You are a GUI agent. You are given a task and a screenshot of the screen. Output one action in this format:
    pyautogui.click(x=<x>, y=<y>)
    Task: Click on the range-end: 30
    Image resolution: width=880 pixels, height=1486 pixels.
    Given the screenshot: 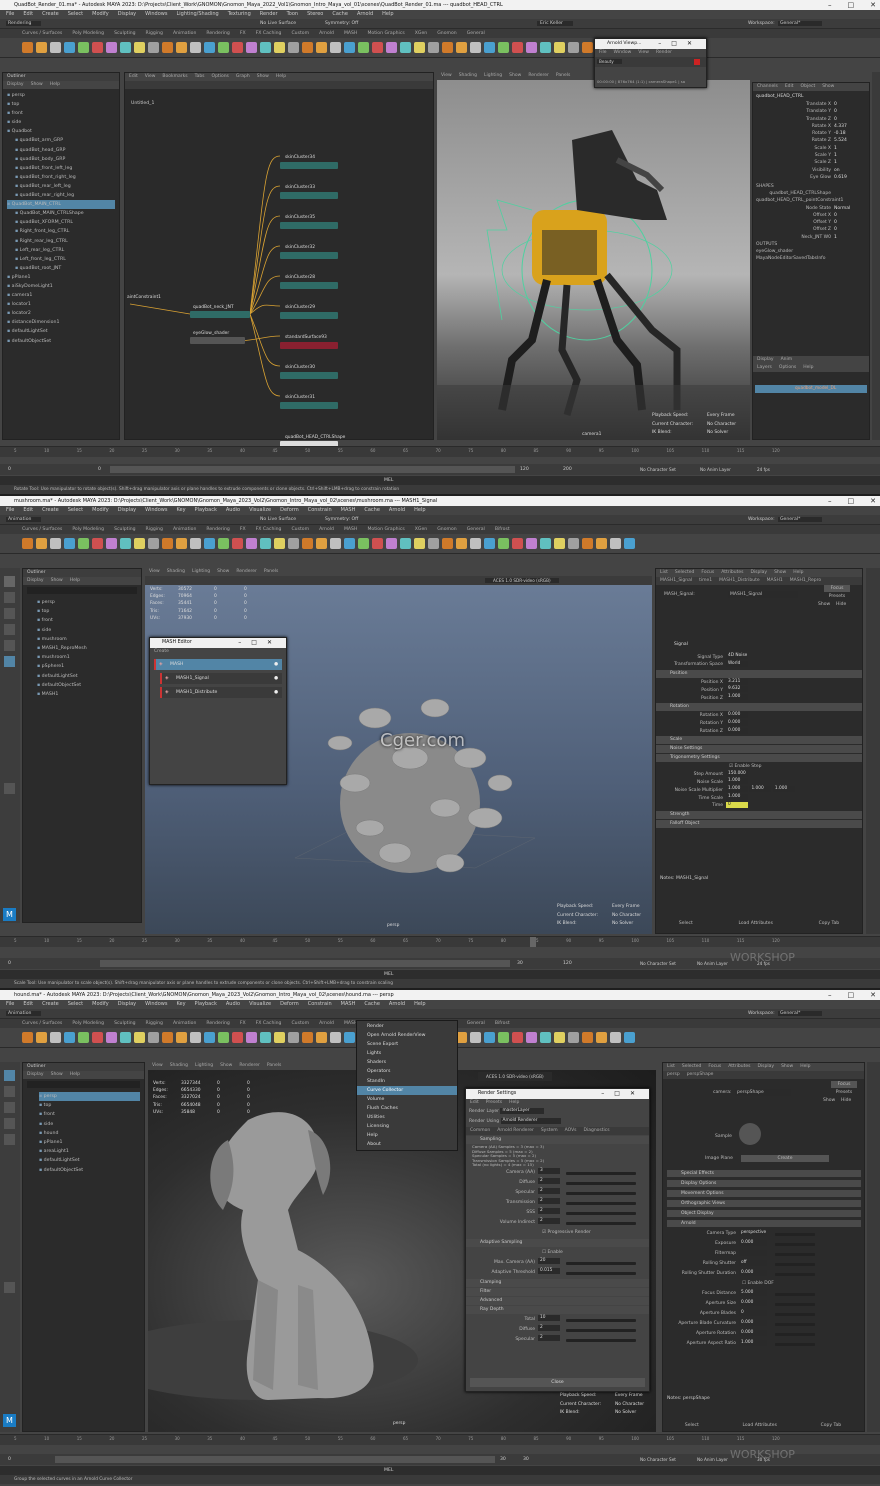 What is the action you would take?
    pyautogui.click(x=526, y=1459)
    